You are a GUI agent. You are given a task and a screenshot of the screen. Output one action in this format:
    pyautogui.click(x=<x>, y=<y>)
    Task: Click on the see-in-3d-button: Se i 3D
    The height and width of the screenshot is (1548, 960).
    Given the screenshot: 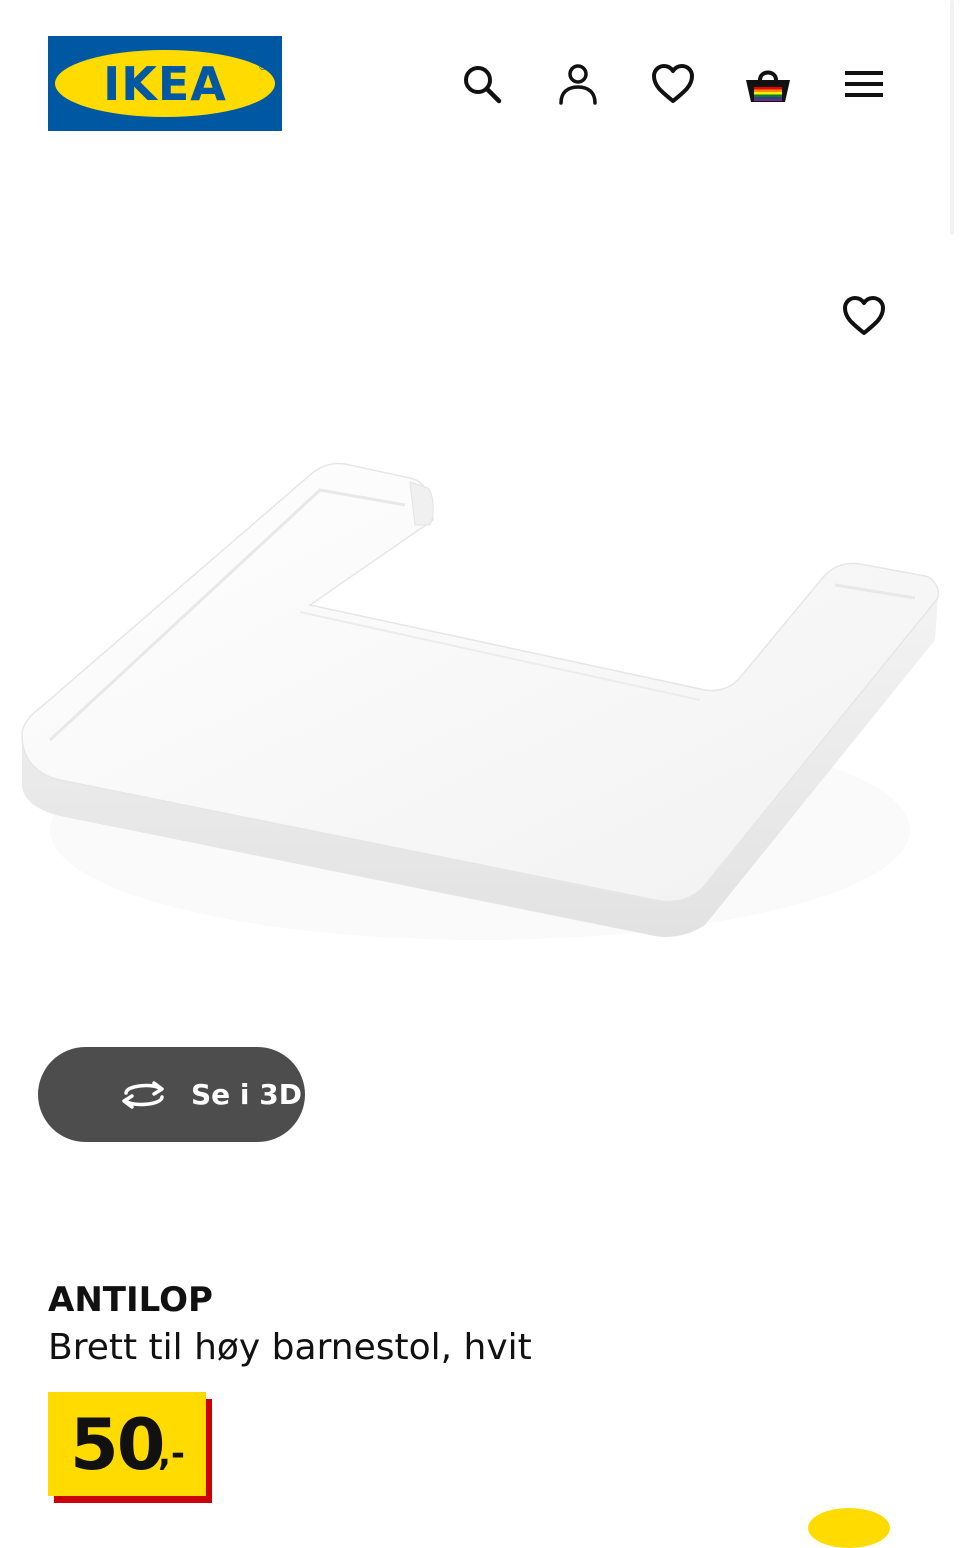 What is the action you would take?
    pyautogui.click(x=171, y=1094)
    